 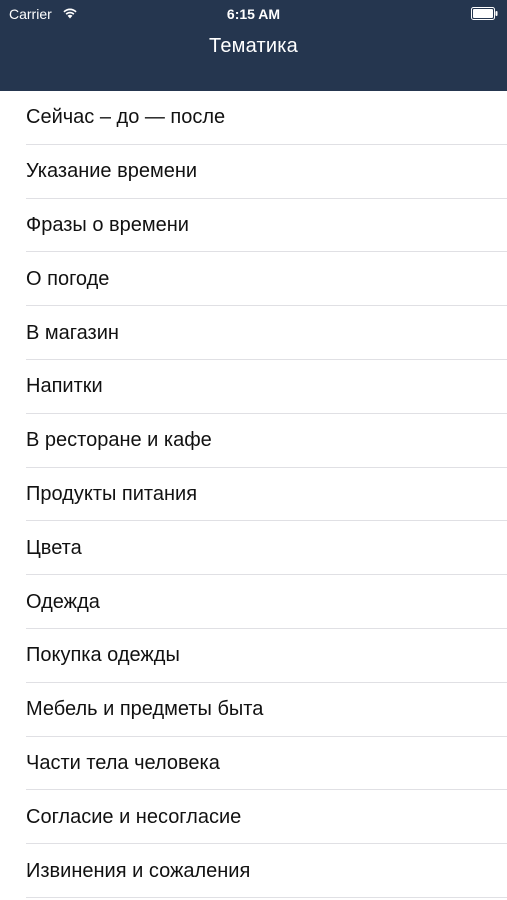 What do you see at coordinates (253, 656) in the screenshot?
I see `topic-list-item: Покупка одежды` at bounding box center [253, 656].